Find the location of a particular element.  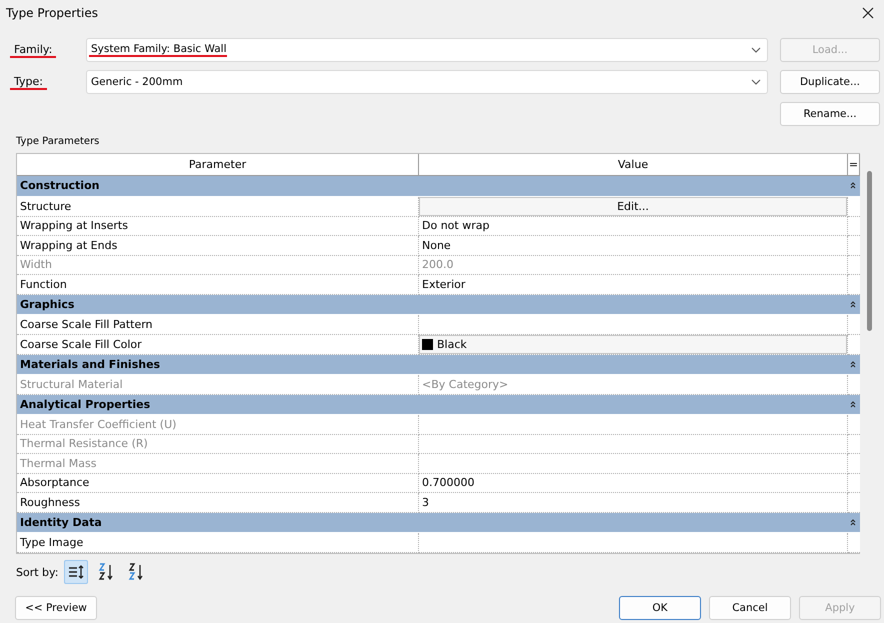

preview-button: << Preview is located at coordinates (56, 608).